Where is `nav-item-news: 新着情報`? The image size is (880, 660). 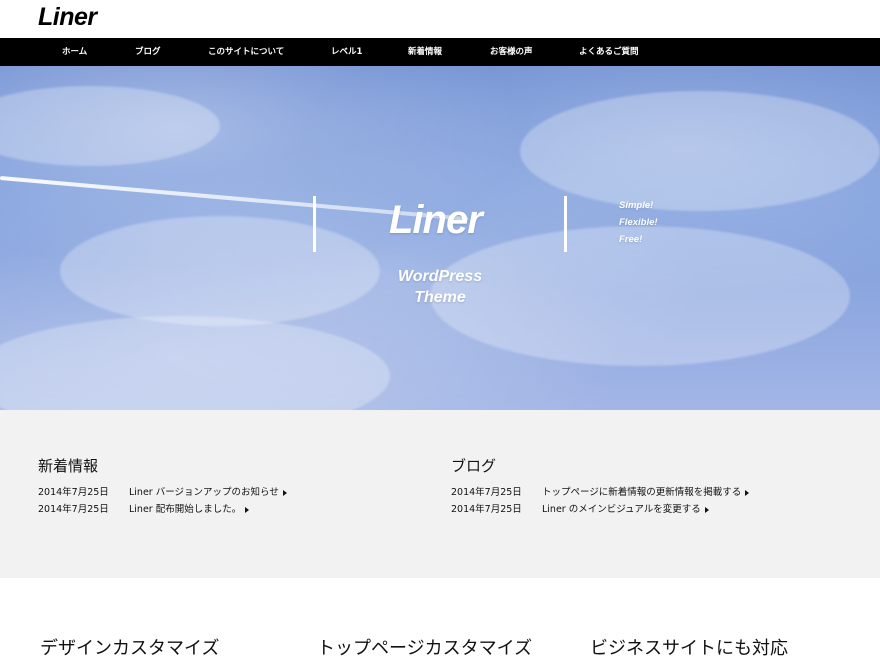 nav-item-news: 新着情報 is located at coordinates (425, 52).